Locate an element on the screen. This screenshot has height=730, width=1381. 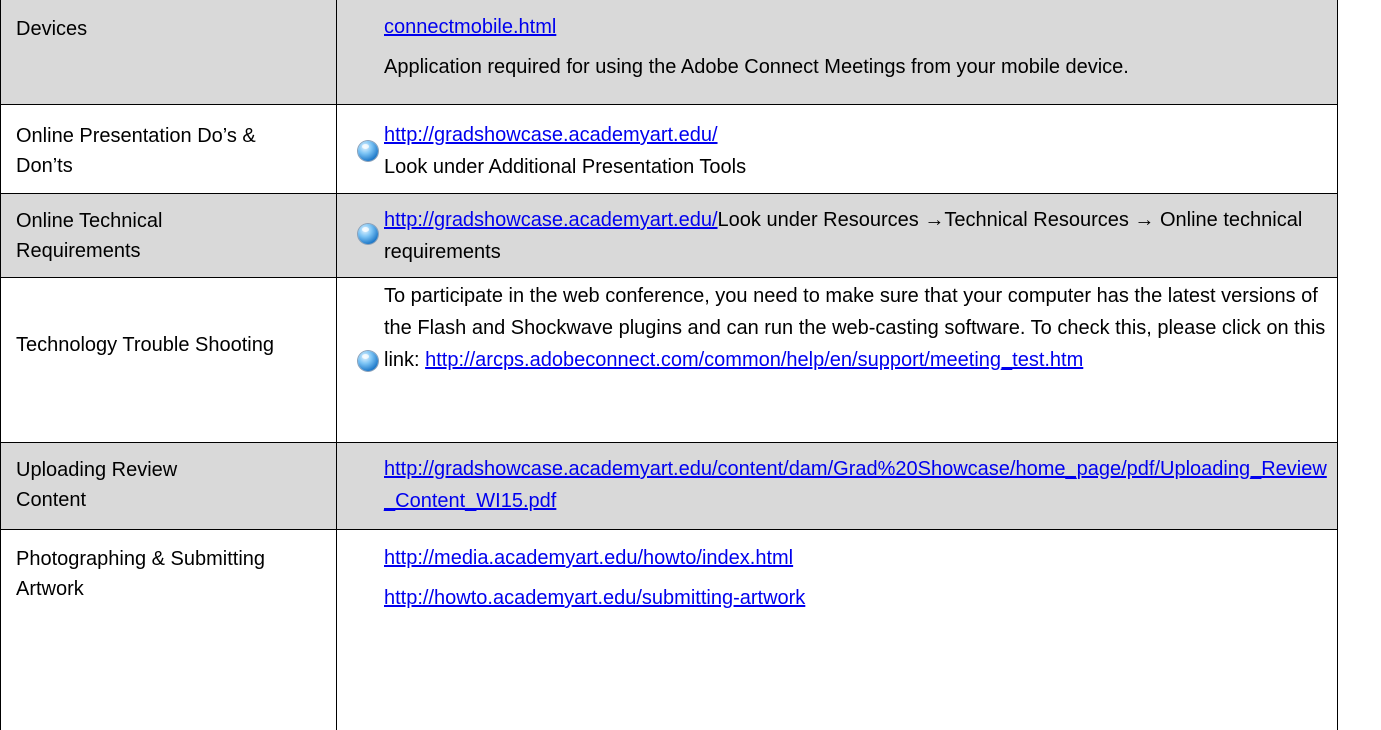
connectmobile-link: connectmobile.html is located at coordinates (470, 27).